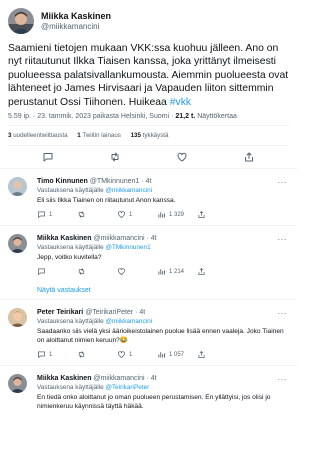 The image size is (320, 468). Describe the element at coordinates (137, 271) in the screenshot. I see `like-button` at that location.